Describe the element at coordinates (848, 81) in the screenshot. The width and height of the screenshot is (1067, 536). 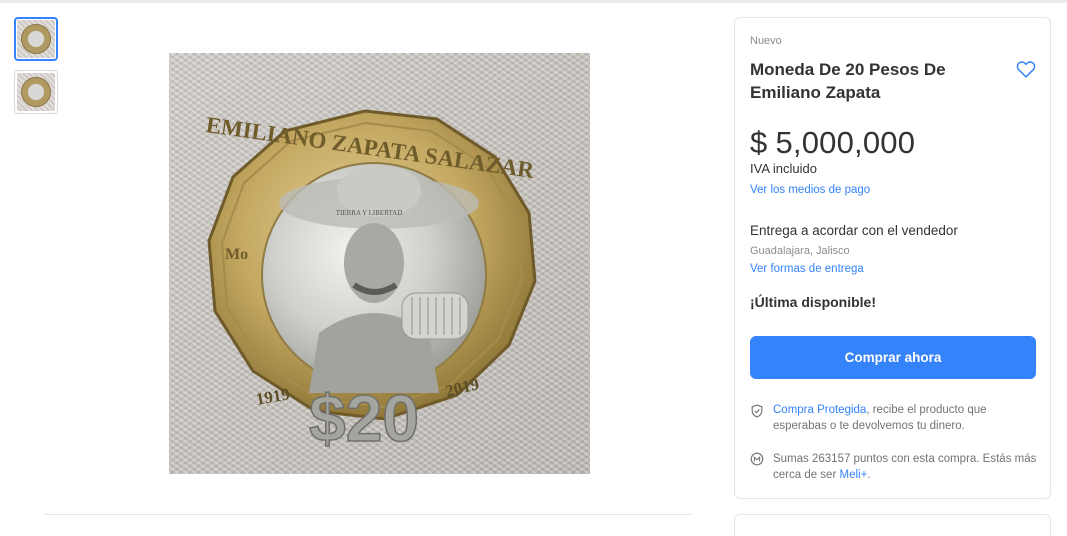
I see `product-title: Moneda De 20 Pesos De Emiliano Zapata` at that location.